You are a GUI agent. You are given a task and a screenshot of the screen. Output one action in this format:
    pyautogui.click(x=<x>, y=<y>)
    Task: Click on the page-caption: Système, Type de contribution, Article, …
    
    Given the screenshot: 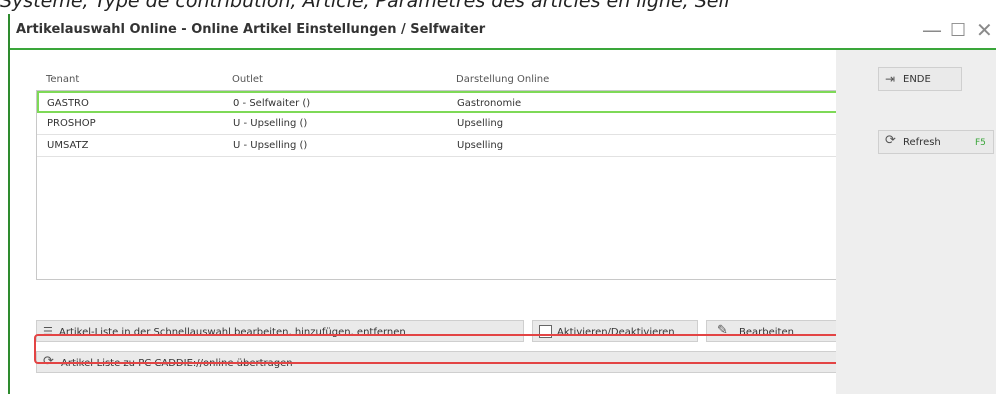 What is the action you would take?
    pyautogui.click(x=365, y=6)
    